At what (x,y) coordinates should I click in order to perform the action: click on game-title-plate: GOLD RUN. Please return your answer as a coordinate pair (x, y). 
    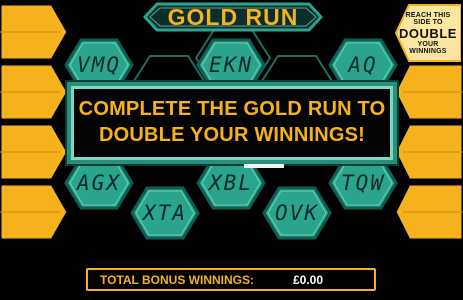
    Looking at the image, I should click on (233, 17).